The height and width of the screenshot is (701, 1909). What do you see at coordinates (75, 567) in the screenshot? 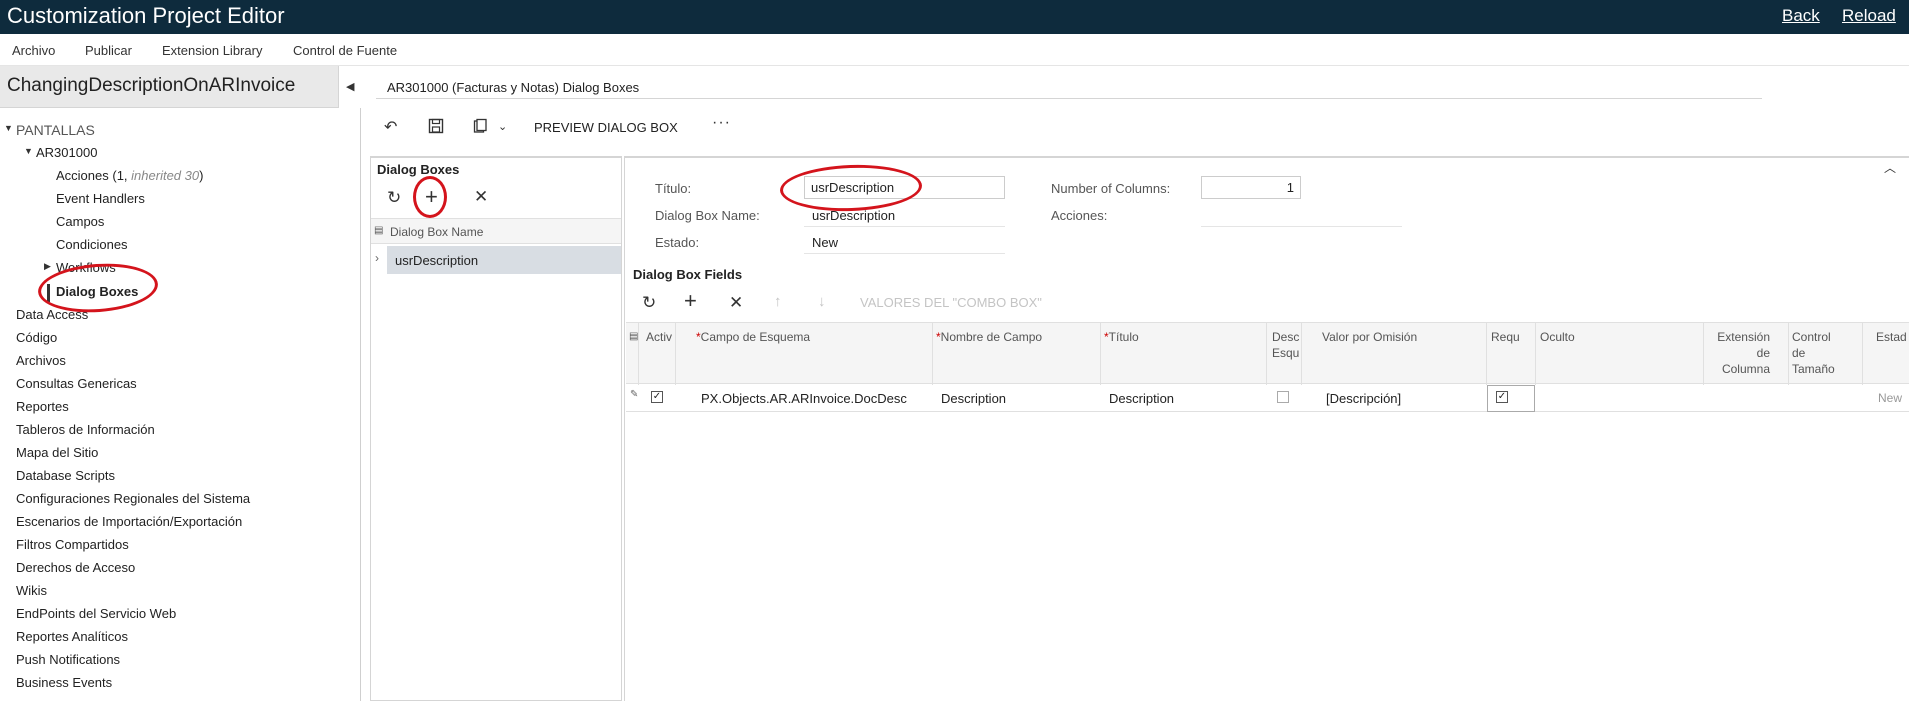
I see `tree-node-derechos: Derechos de Acceso` at bounding box center [75, 567].